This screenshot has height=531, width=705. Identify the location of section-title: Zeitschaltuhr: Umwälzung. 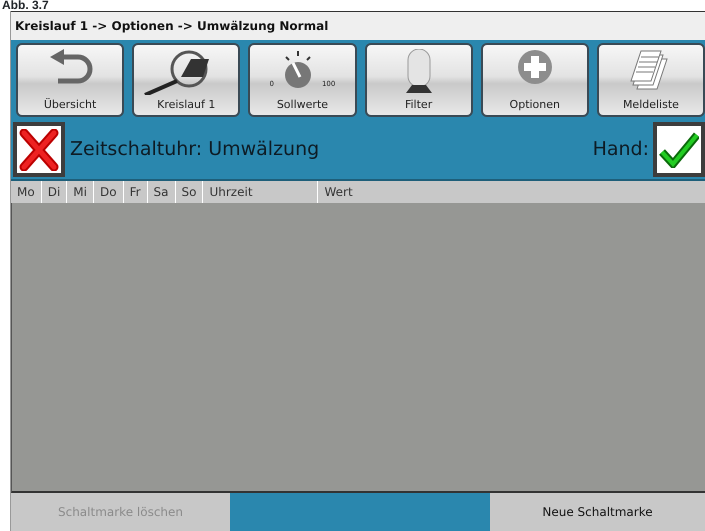
(195, 149).